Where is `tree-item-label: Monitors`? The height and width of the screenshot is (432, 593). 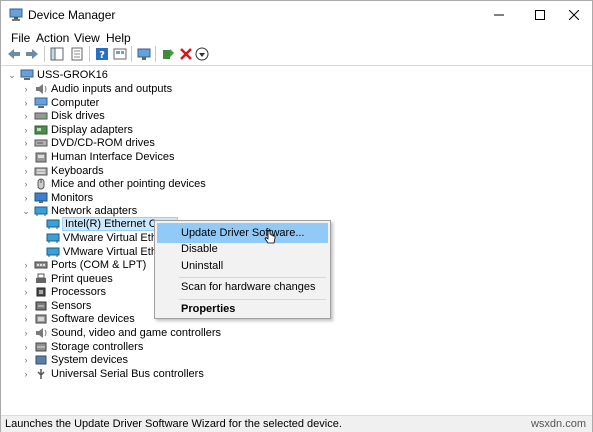 tree-item-label: Monitors is located at coordinates (72, 197).